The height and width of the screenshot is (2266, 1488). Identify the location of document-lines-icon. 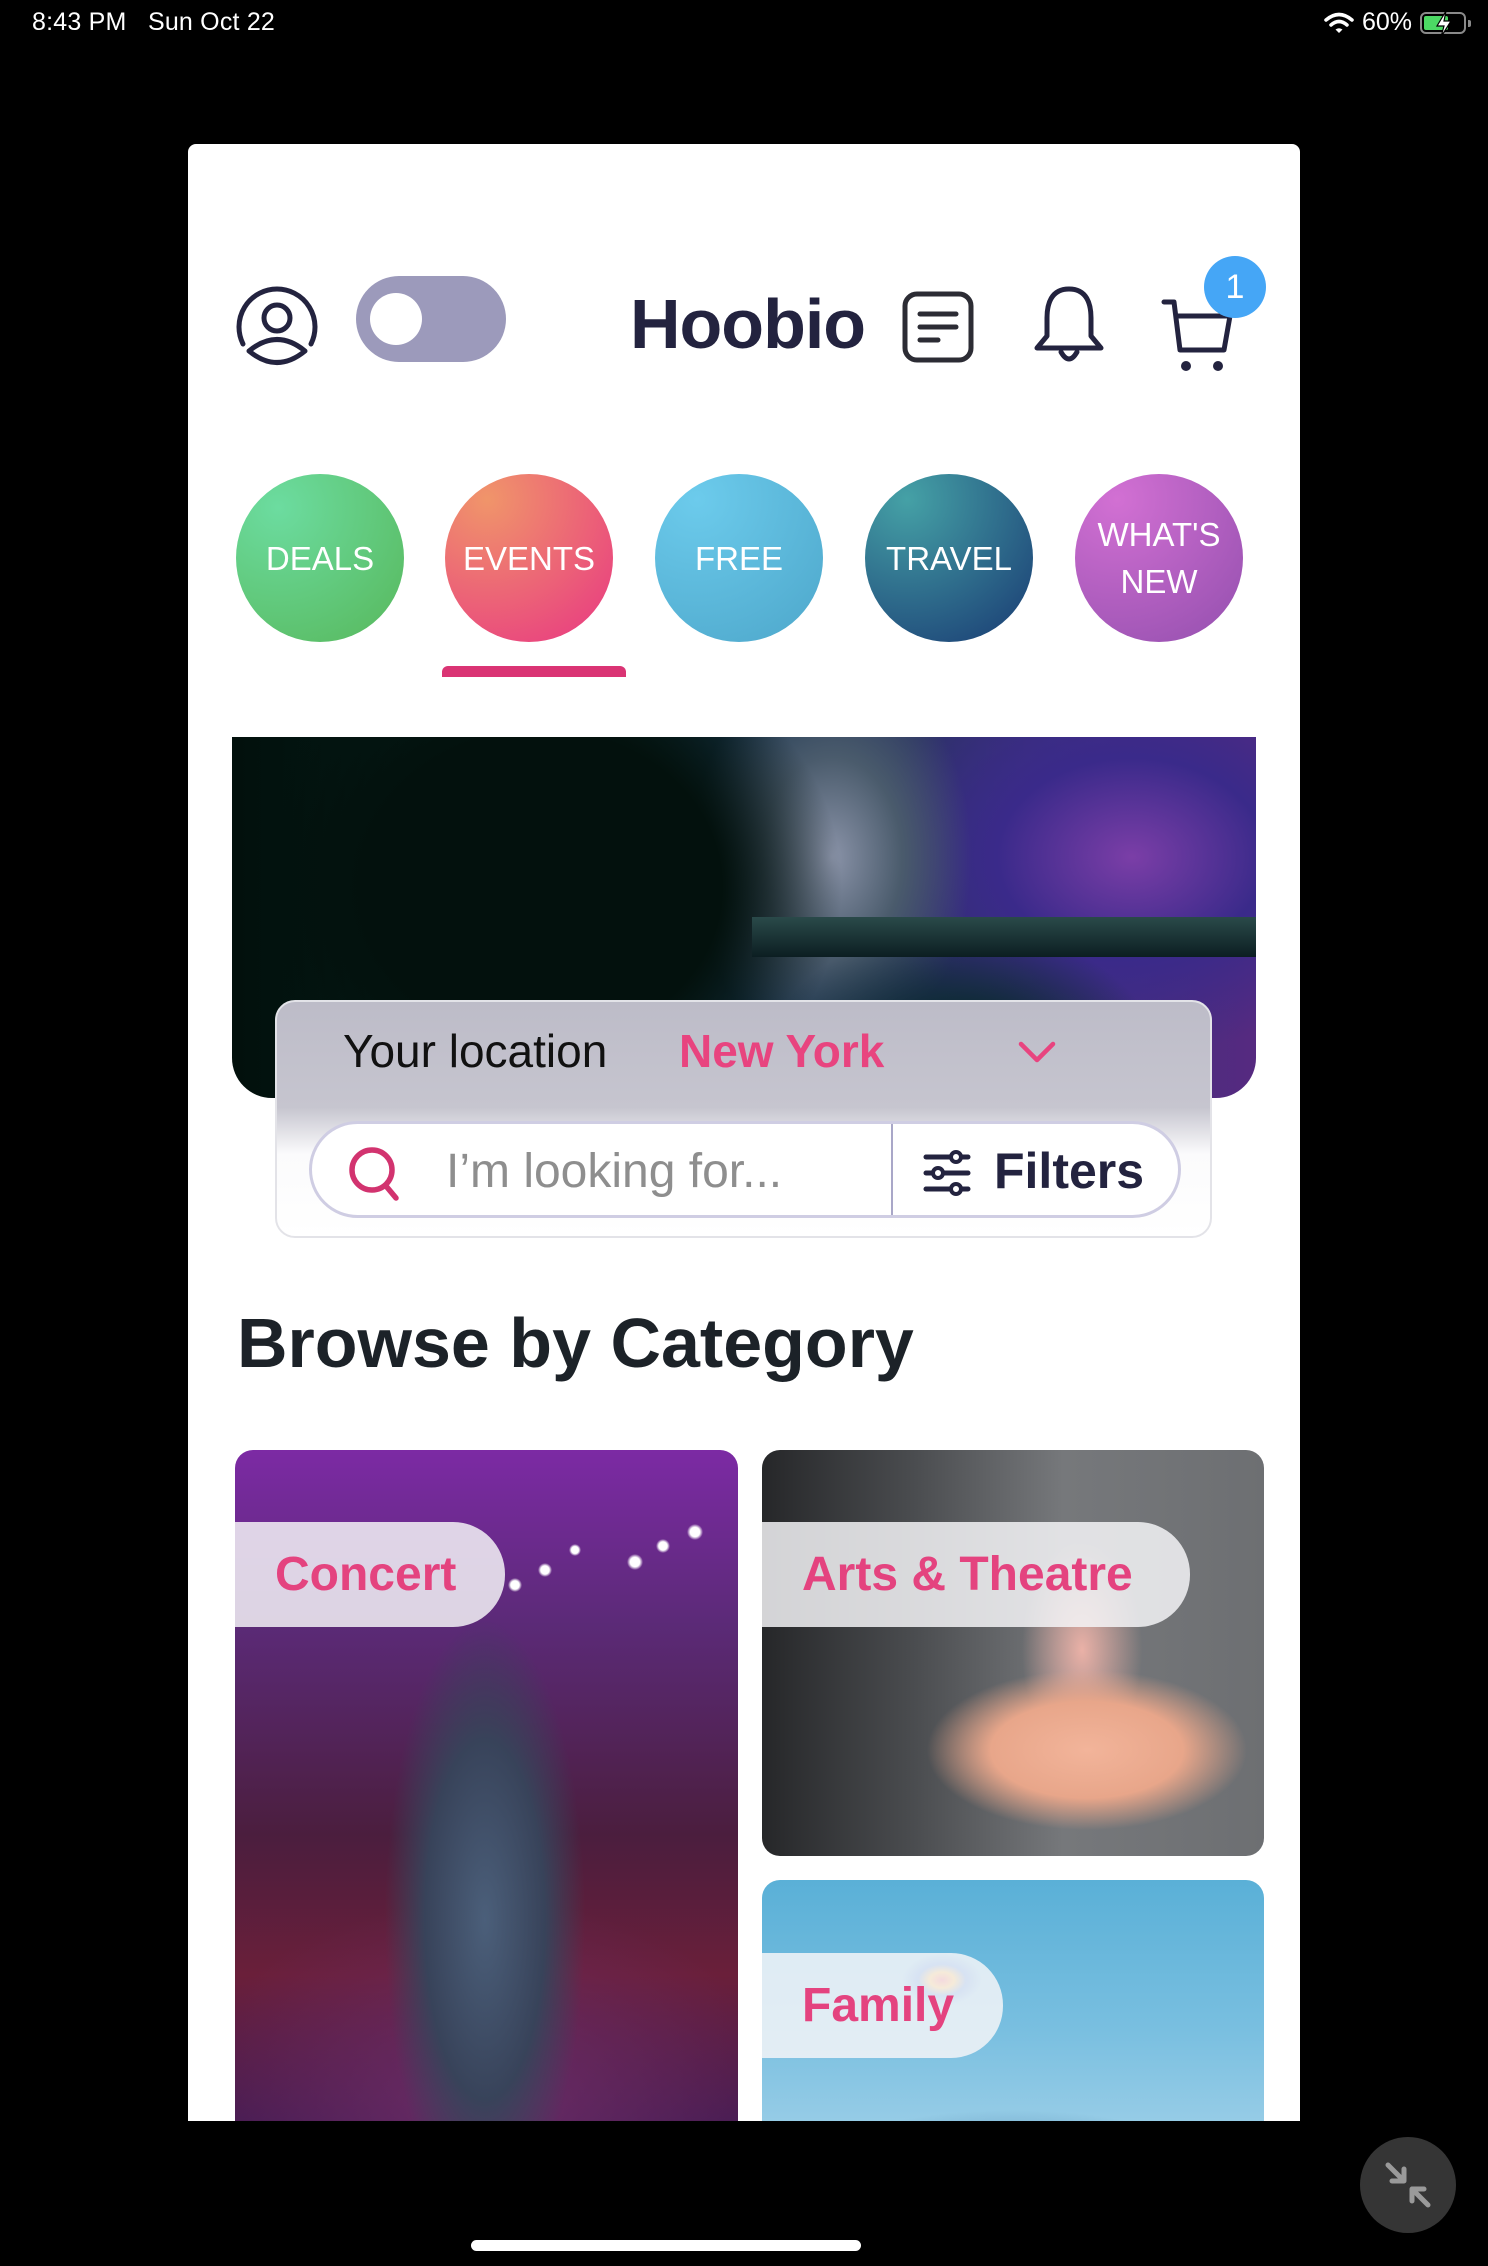
(938, 327).